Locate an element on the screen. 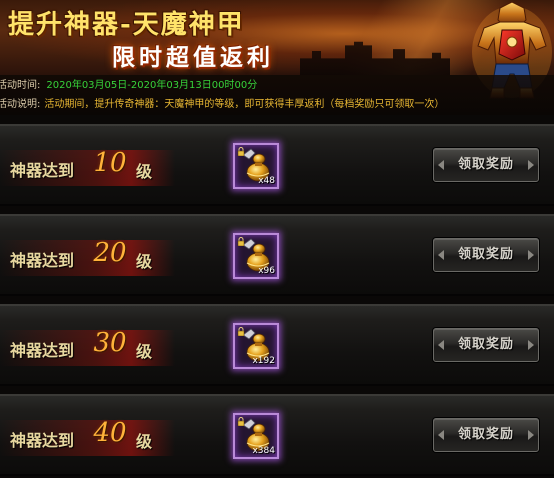 This screenshot has width=554, height=478. item-count: x384 is located at coordinates (263, 451).